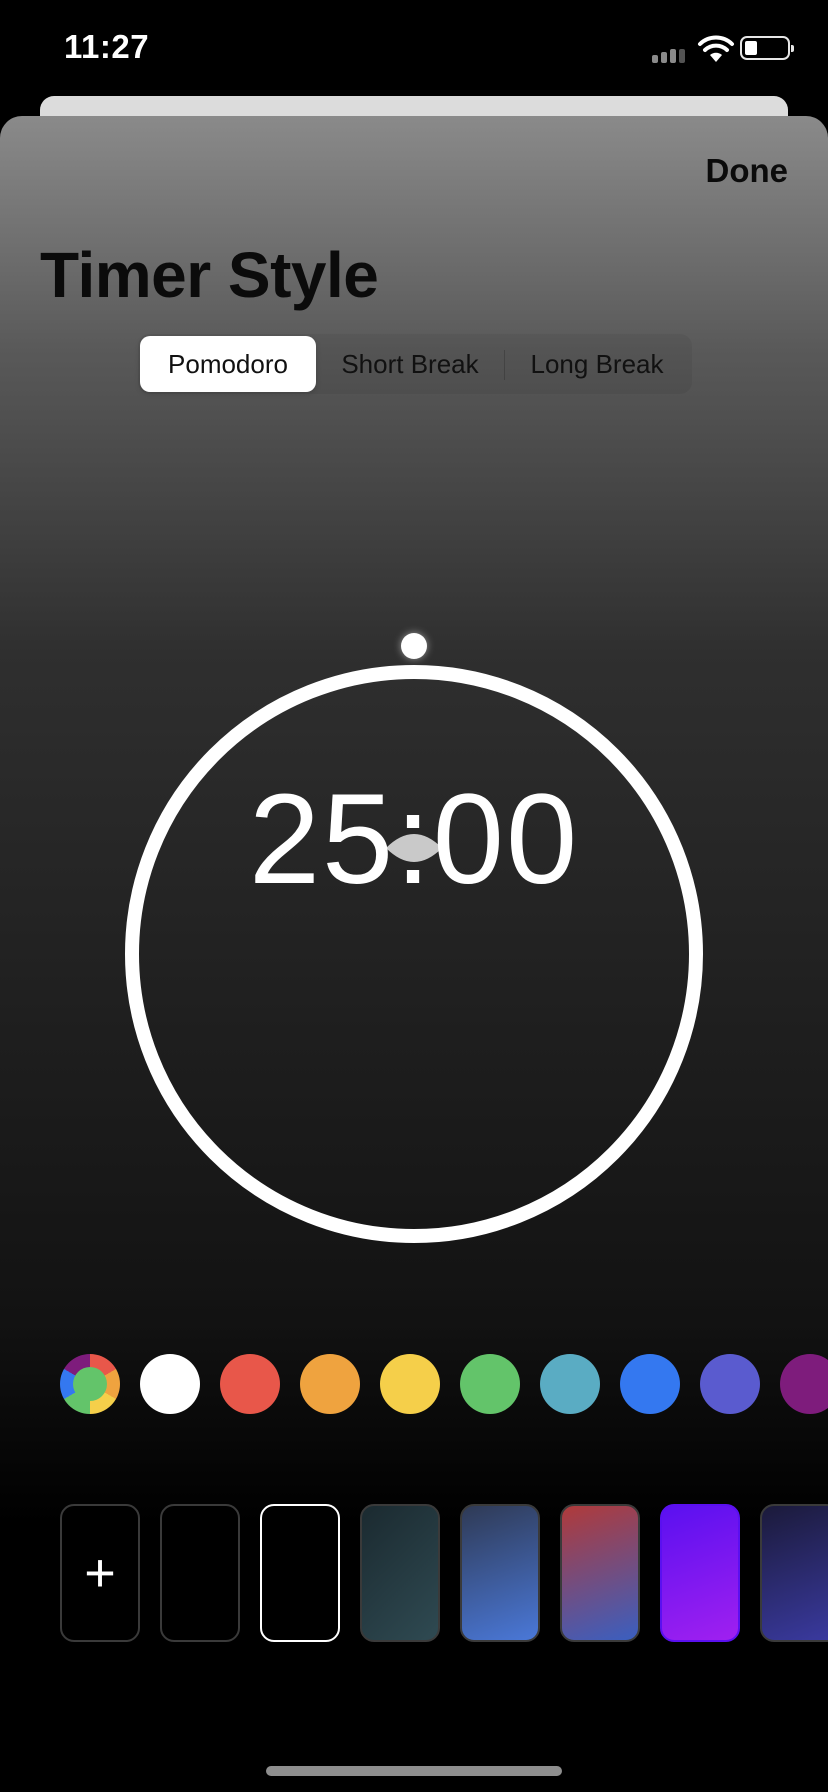 This screenshot has width=828, height=1792. Describe the element at coordinates (804, 1384) in the screenshot. I see `swatch-purple` at that location.